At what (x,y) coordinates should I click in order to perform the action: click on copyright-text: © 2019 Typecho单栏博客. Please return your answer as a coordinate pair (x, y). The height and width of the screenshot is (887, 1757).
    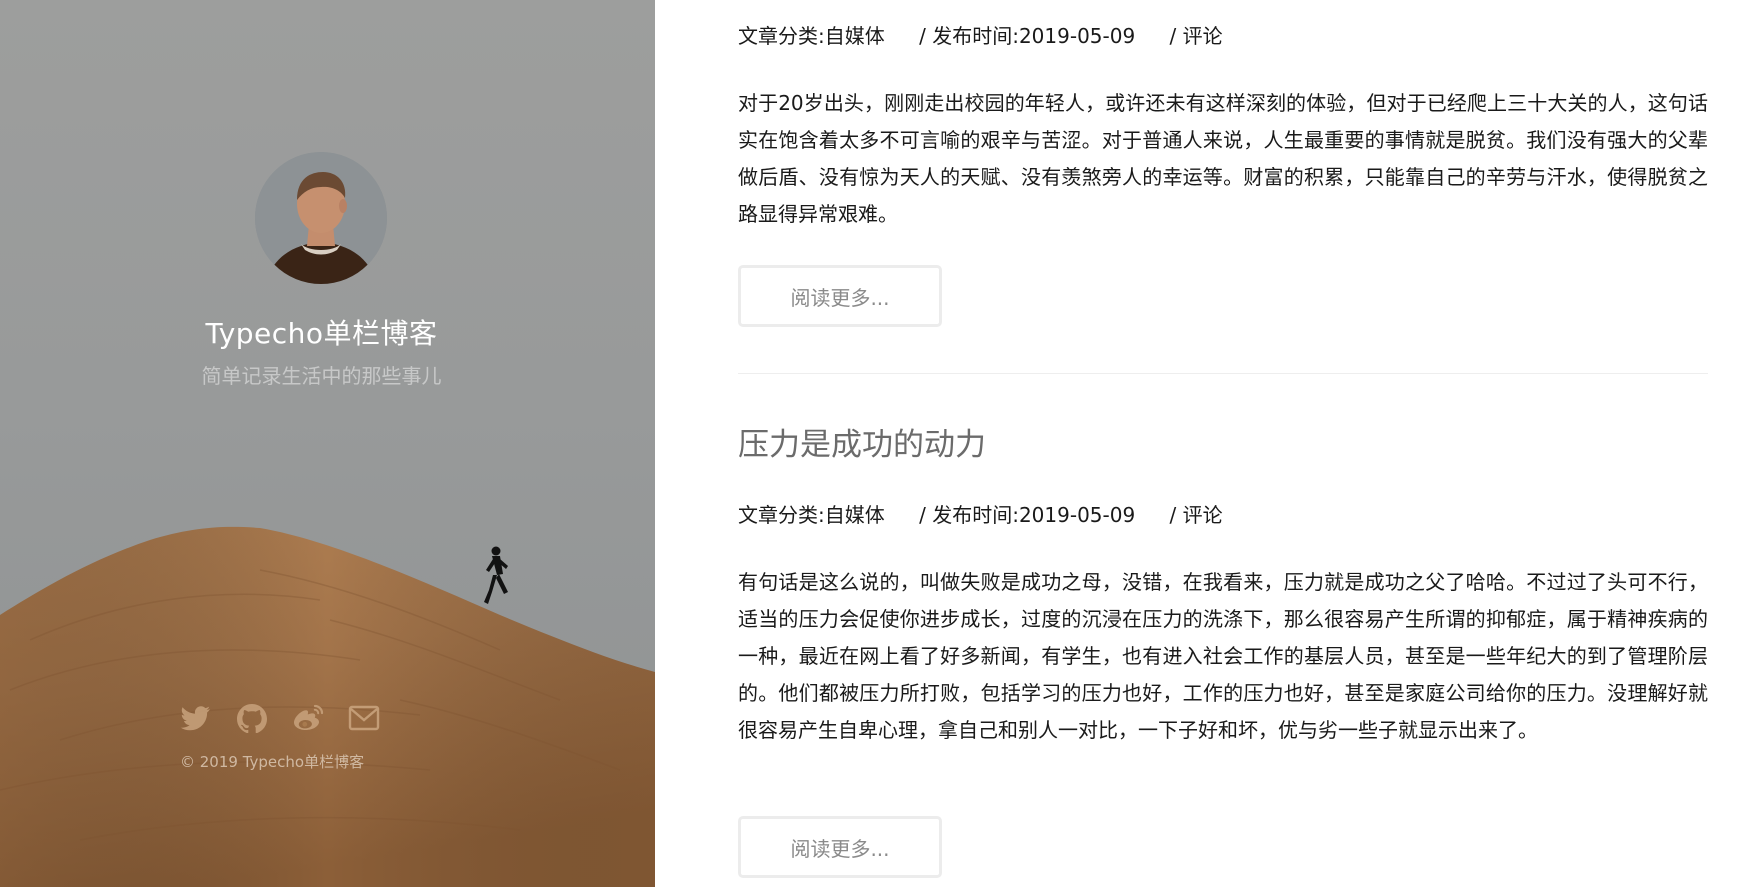
    Looking at the image, I should click on (272, 762).